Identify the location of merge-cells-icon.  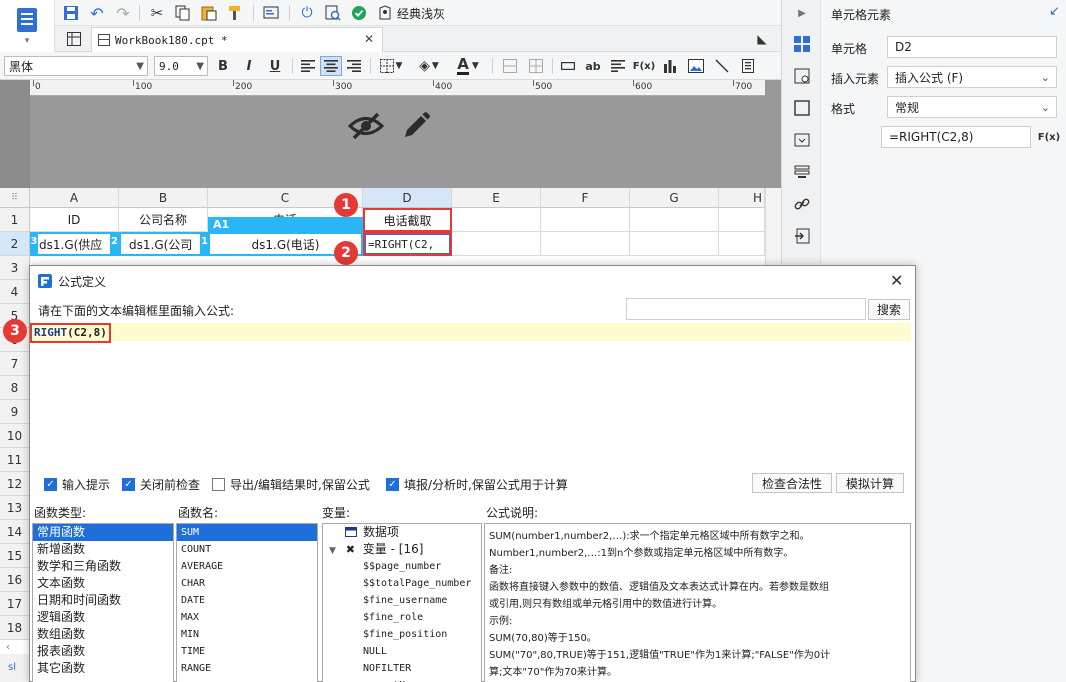
(510, 66).